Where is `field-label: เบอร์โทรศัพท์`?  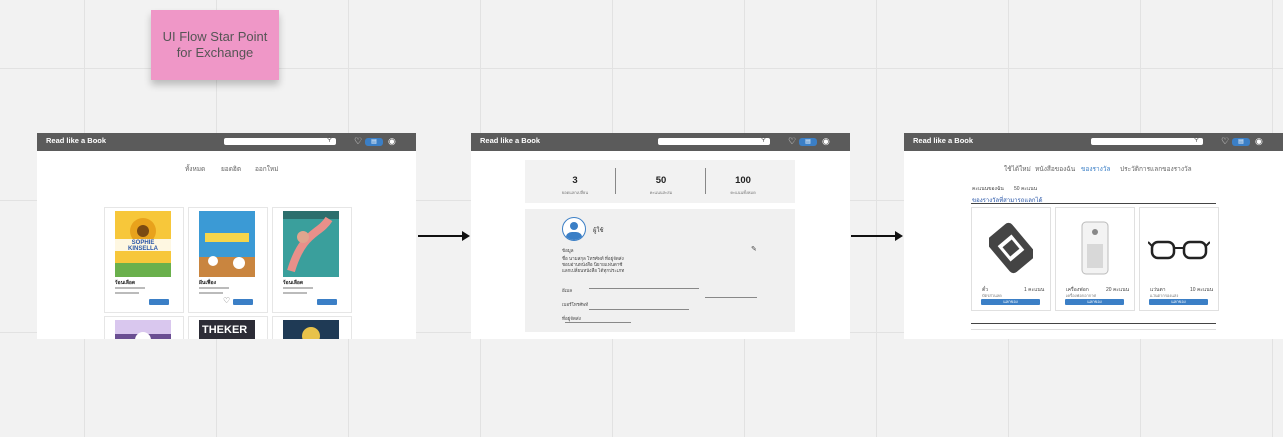 field-label: เบอร์โทรศัพท์ is located at coordinates (575, 304).